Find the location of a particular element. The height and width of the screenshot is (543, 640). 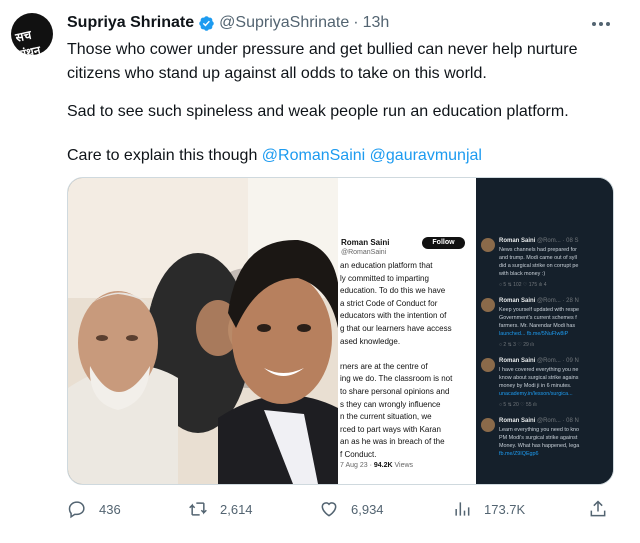

like-count: 6,934 is located at coordinates (367, 509).